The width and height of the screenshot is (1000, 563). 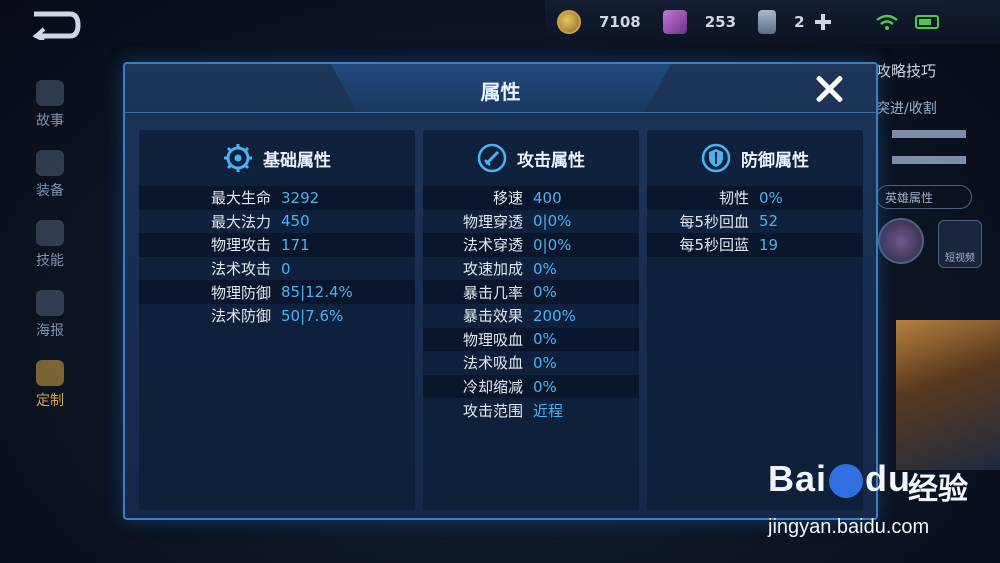 What do you see at coordinates (492, 158) in the screenshot?
I see `sword-icon` at bounding box center [492, 158].